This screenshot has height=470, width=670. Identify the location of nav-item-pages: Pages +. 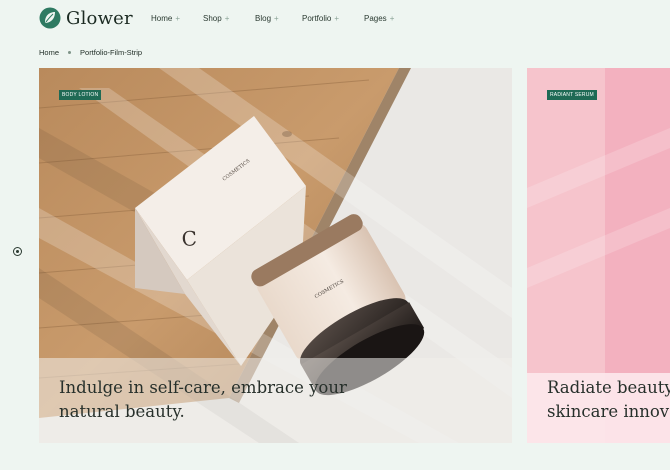
(389, 18).